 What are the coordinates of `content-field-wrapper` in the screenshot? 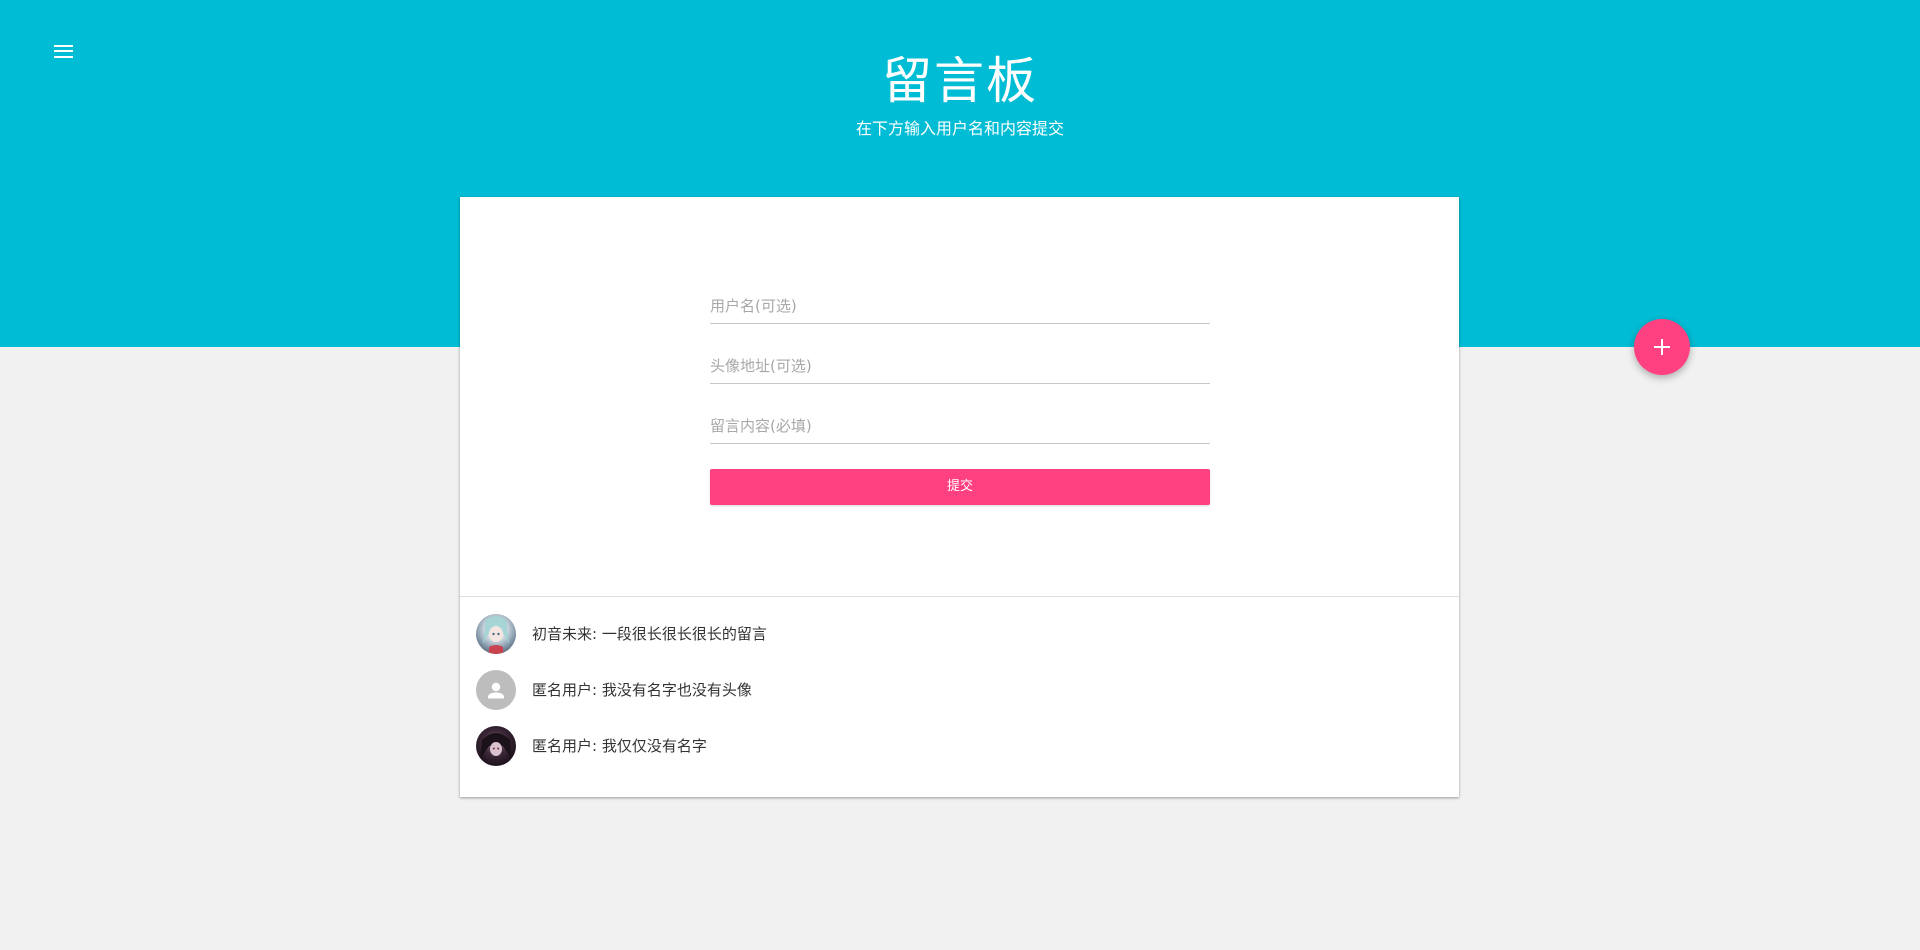 It's located at (960, 426).